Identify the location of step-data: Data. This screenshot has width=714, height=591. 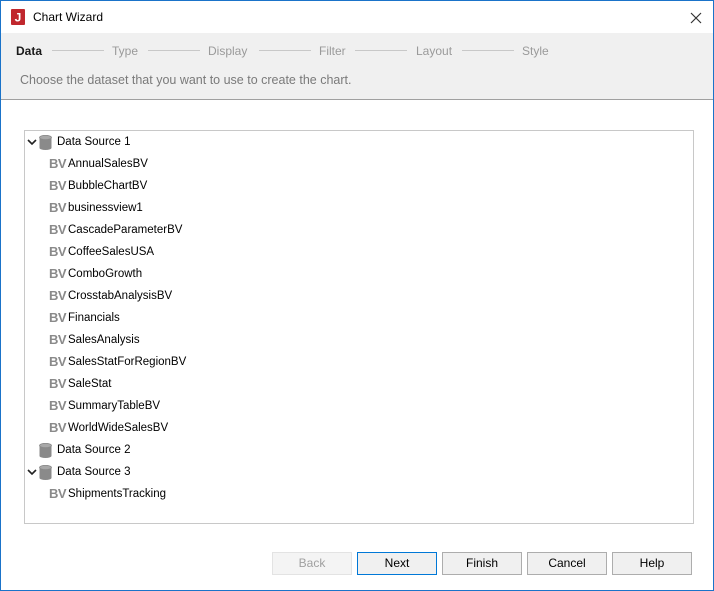
(29, 51).